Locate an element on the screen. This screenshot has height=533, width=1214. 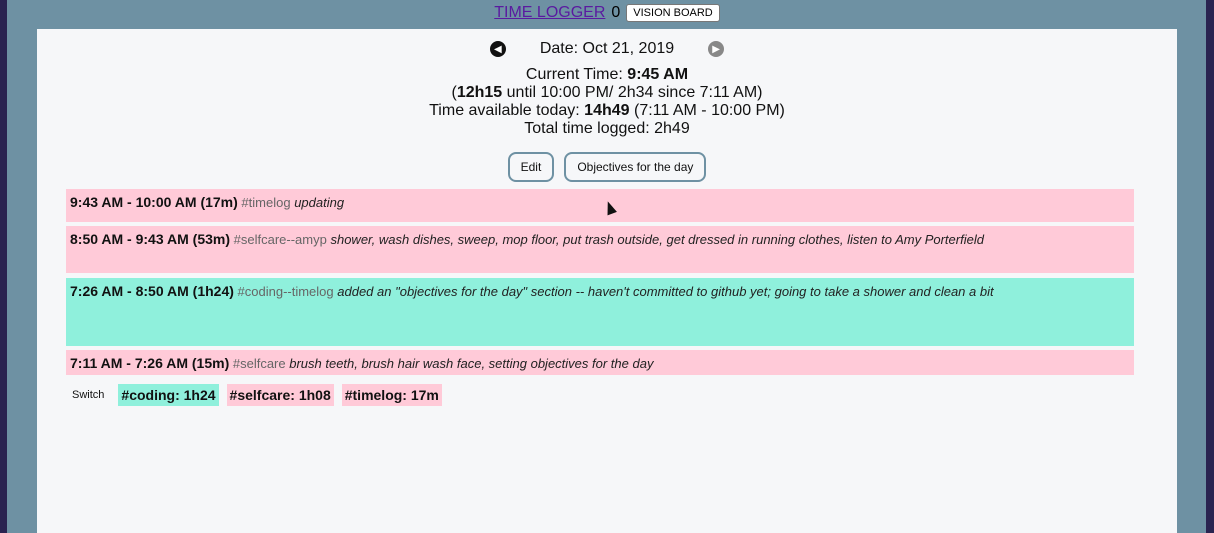
switch-toggle: Switch is located at coordinates (88, 395).